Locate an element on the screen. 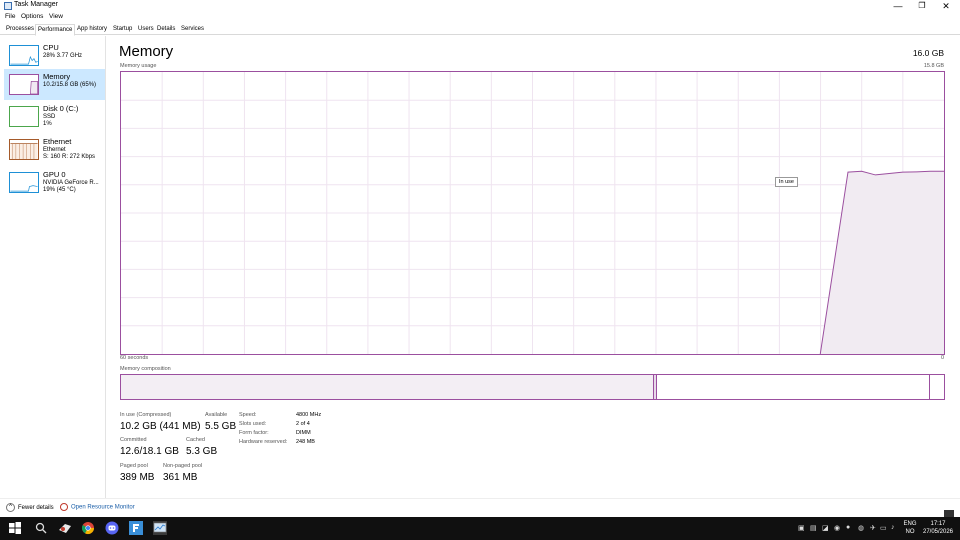 The width and height of the screenshot is (960, 540). in-use-value: 10.2 GB (441 MB) is located at coordinates (160, 426).